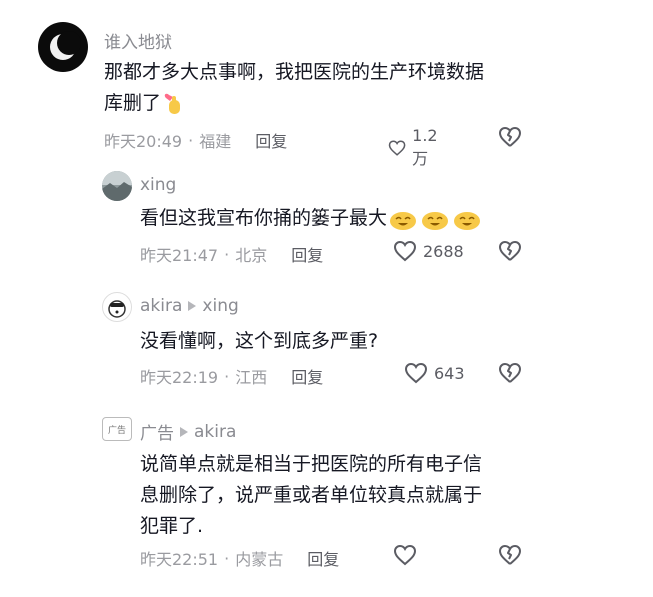 This screenshot has height=597, width=653. I want to click on comment-text: 那都才多大点事啊，我把医院的生产环境数据 库删了, so click(324, 88).